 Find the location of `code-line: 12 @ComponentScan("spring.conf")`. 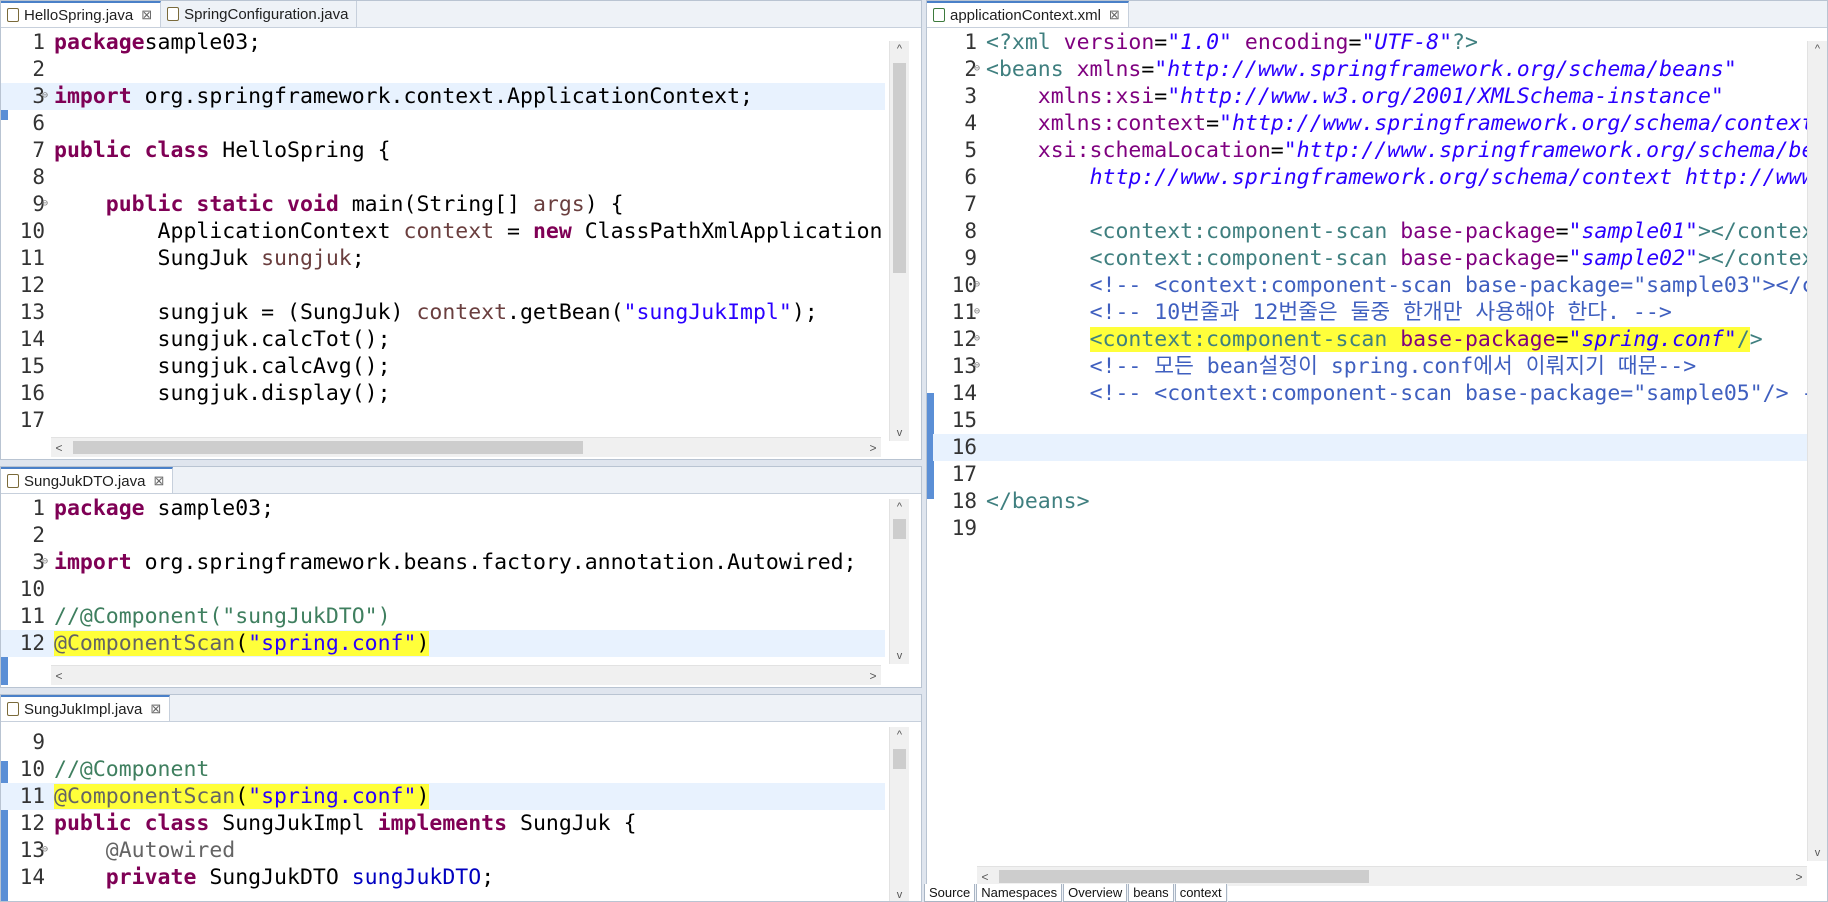

code-line: 12 @ComponentScan("spring.conf") is located at coordinates (443, 643).